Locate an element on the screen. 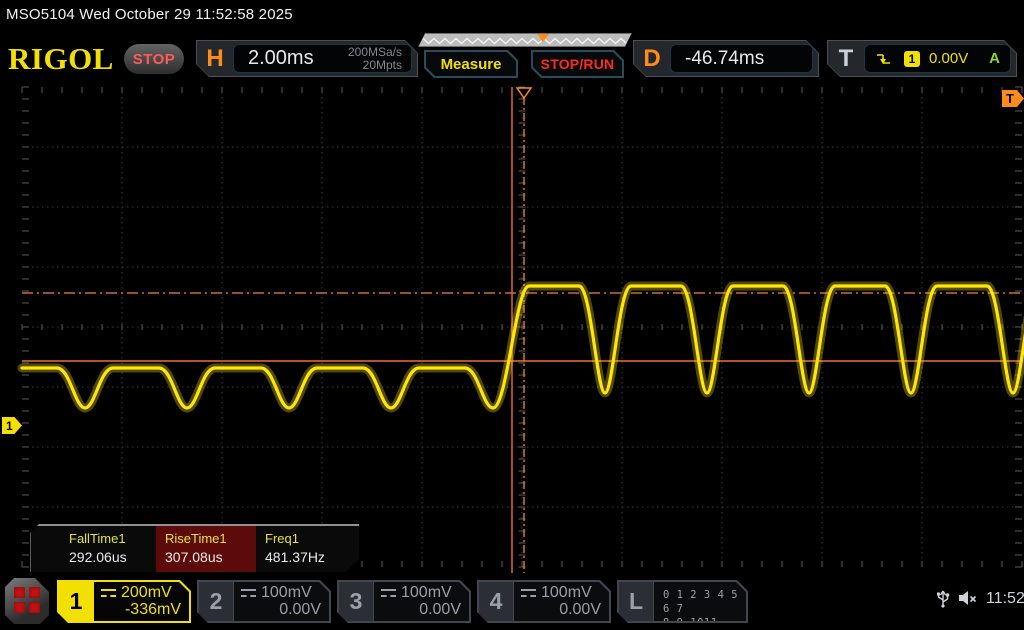 This screenshot has width=1024, height=630. channel2-scale: 100mV is located at coordinates (286, 592).